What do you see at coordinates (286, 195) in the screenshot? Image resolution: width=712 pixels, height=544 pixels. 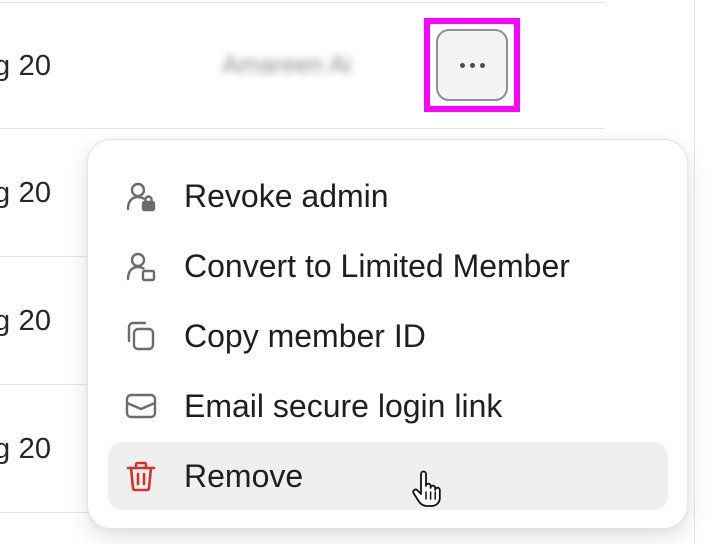 I see `menu-item-label: Revoke admin` at bounding box center [286, 195].